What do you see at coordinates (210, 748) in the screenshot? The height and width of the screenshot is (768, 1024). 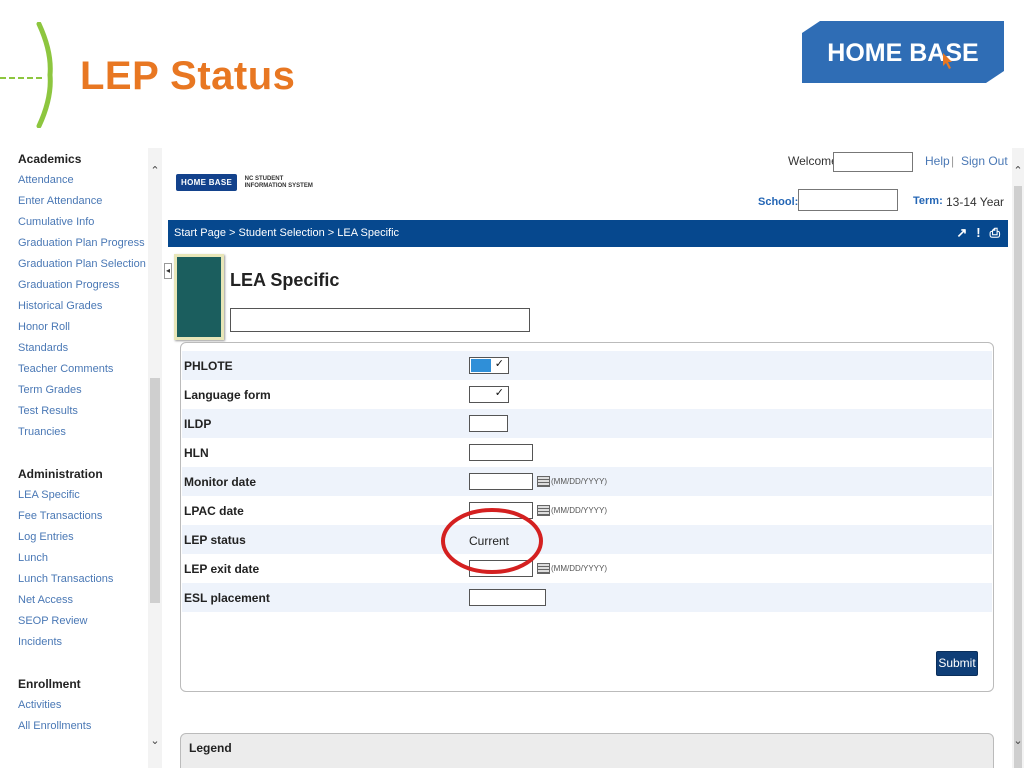 I see `legend-title: Legend` at bounding box center [210, 748].